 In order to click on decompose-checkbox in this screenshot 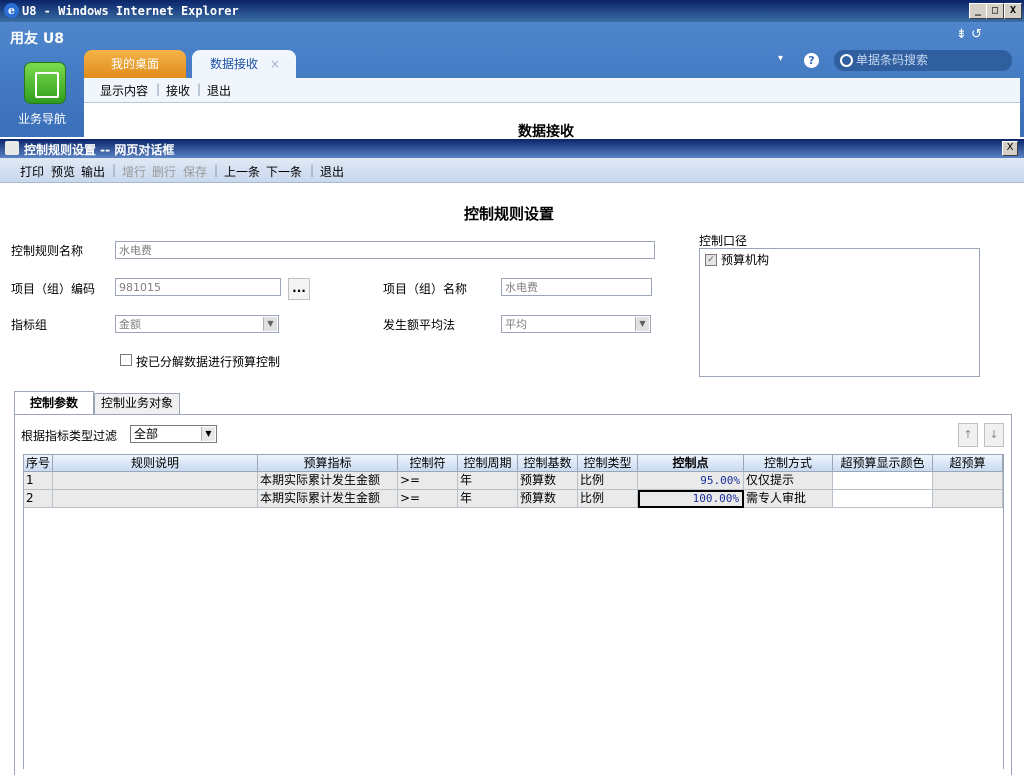, I will do `click(126, 360)`.